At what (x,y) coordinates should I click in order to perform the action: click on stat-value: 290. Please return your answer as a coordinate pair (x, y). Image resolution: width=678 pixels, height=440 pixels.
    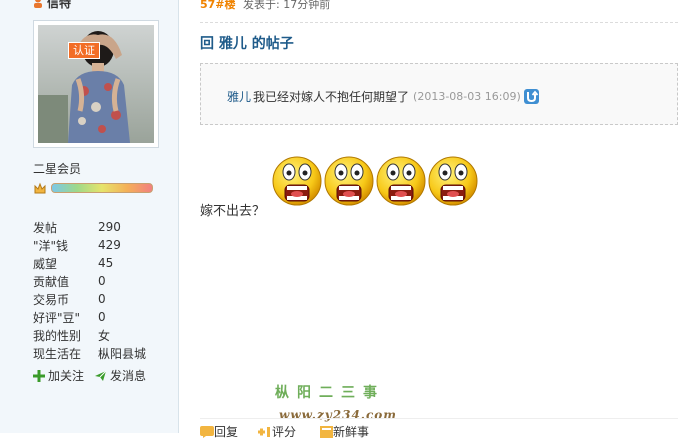
    Looking at the image, I should click on (109, 227).